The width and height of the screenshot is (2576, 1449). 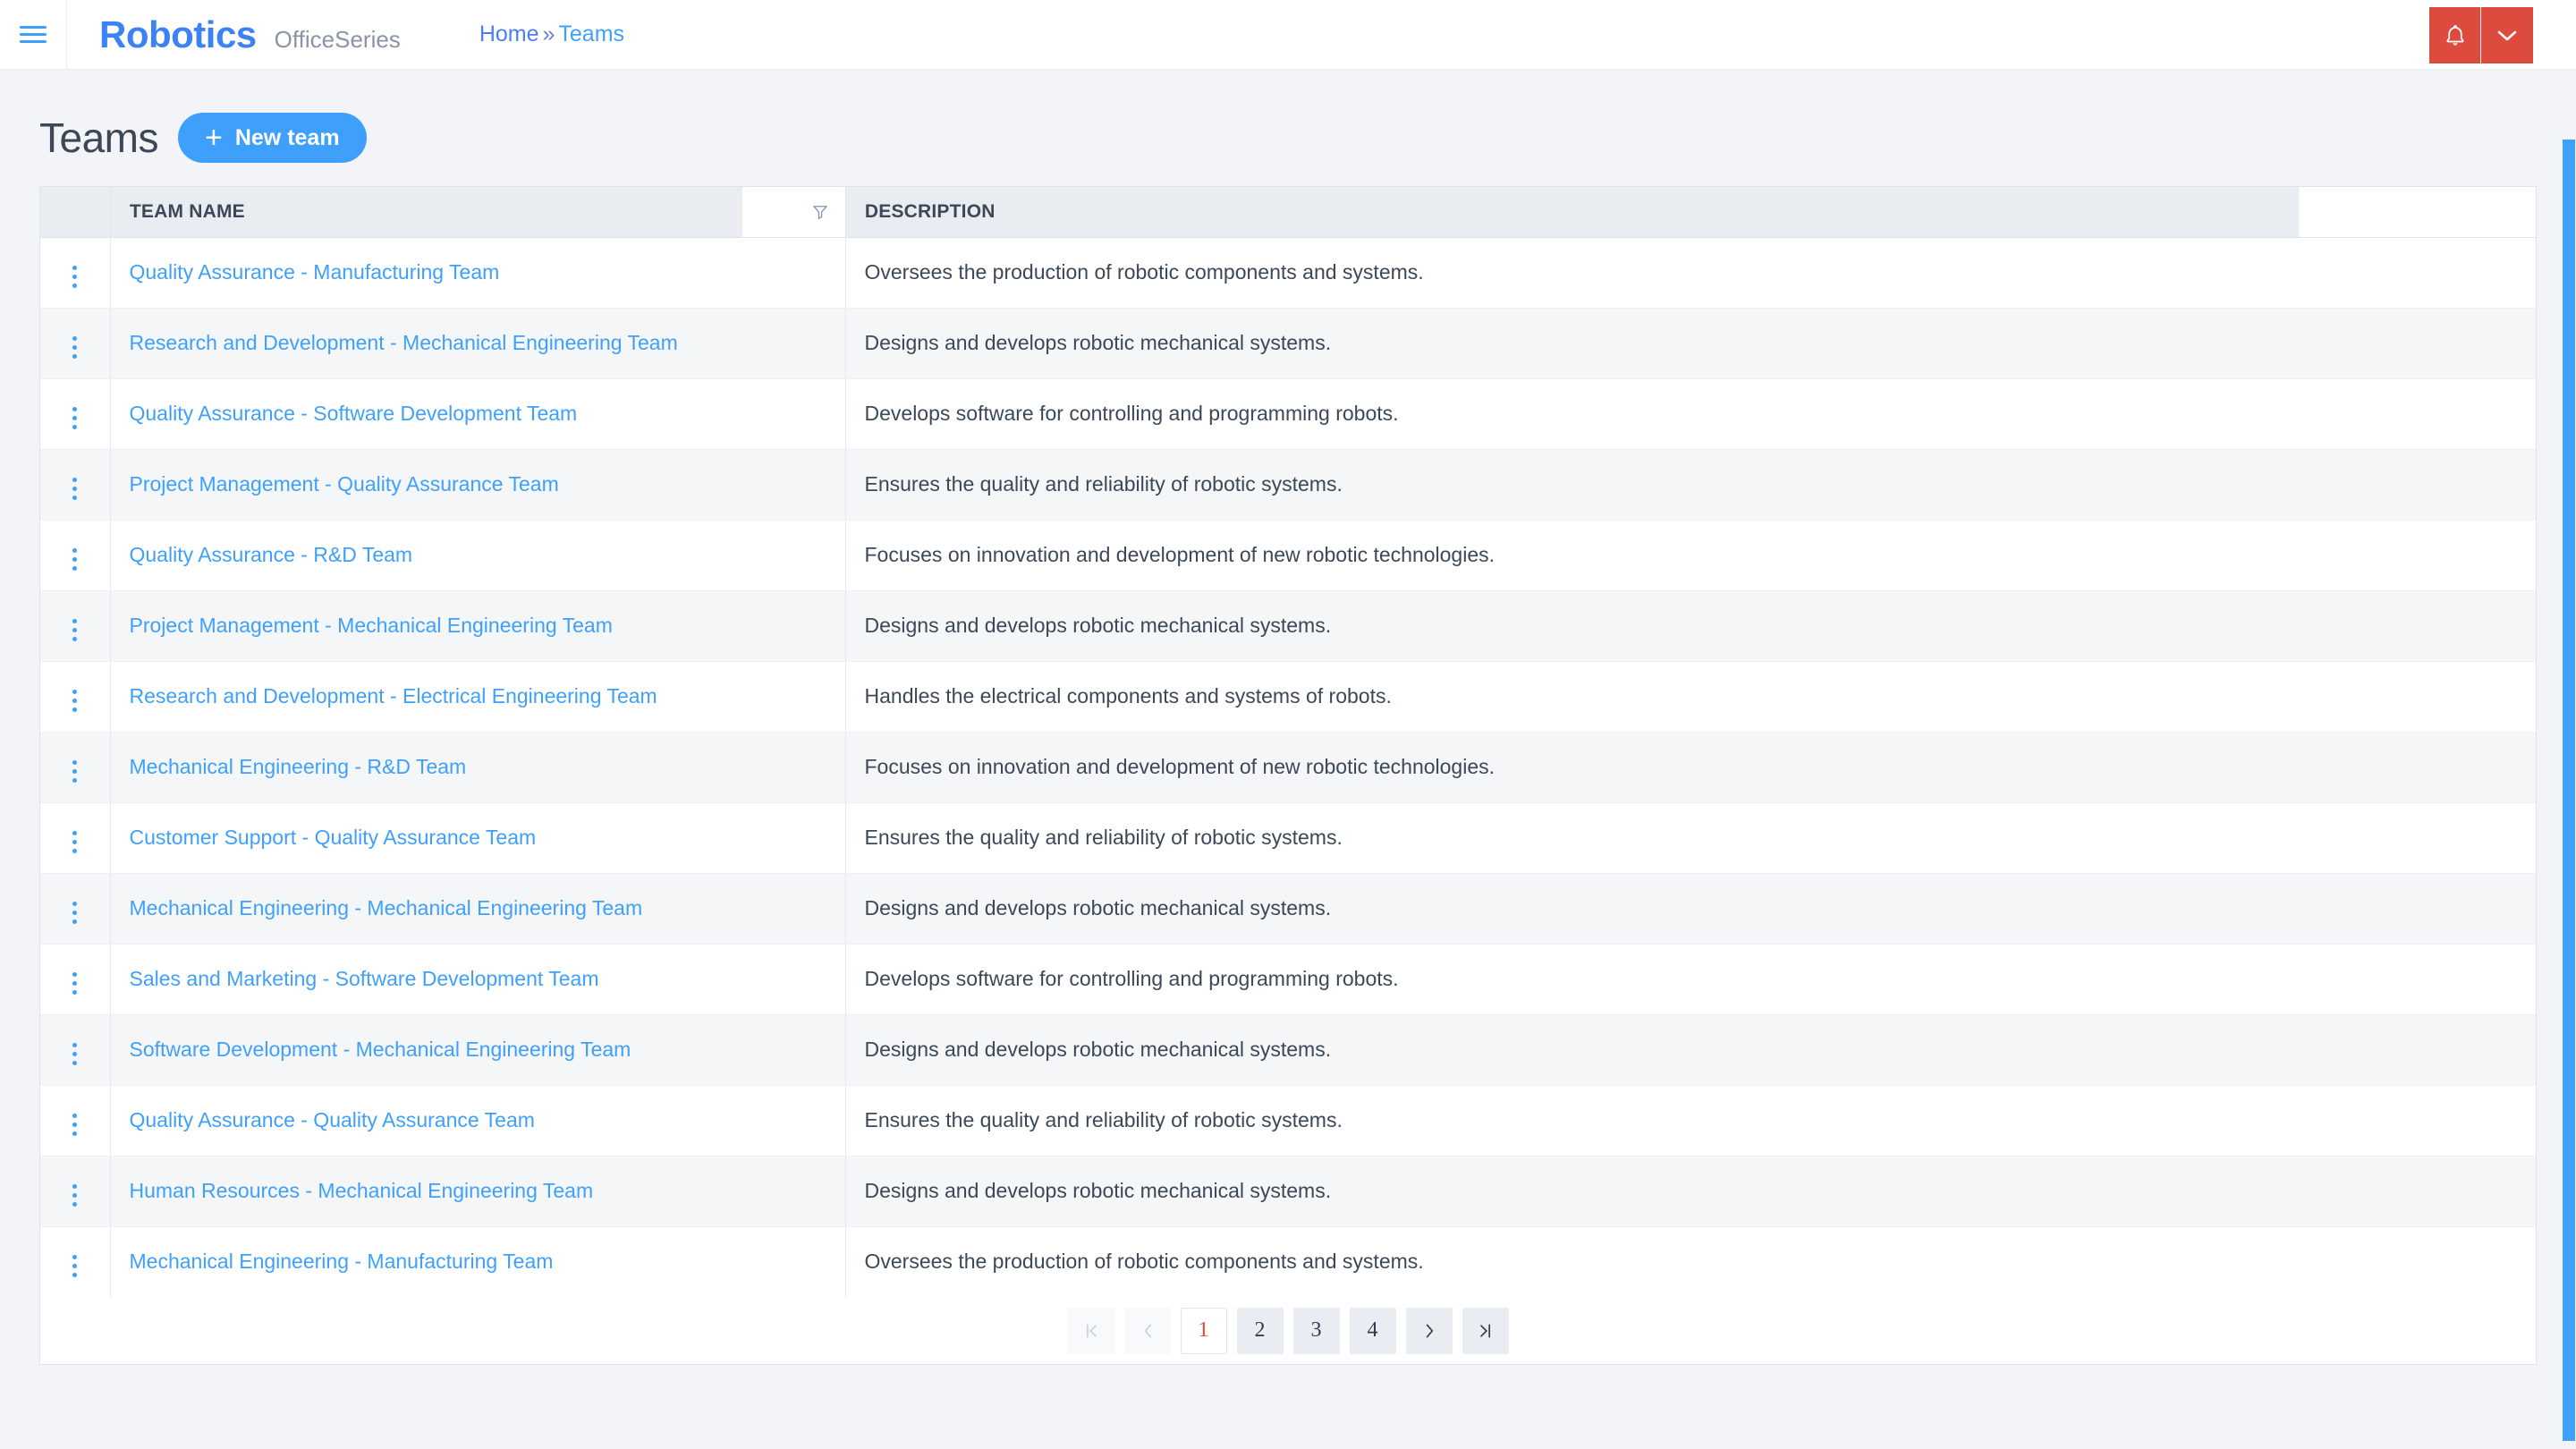 I want to click on column-header-menu, so click(x=75, y=212).